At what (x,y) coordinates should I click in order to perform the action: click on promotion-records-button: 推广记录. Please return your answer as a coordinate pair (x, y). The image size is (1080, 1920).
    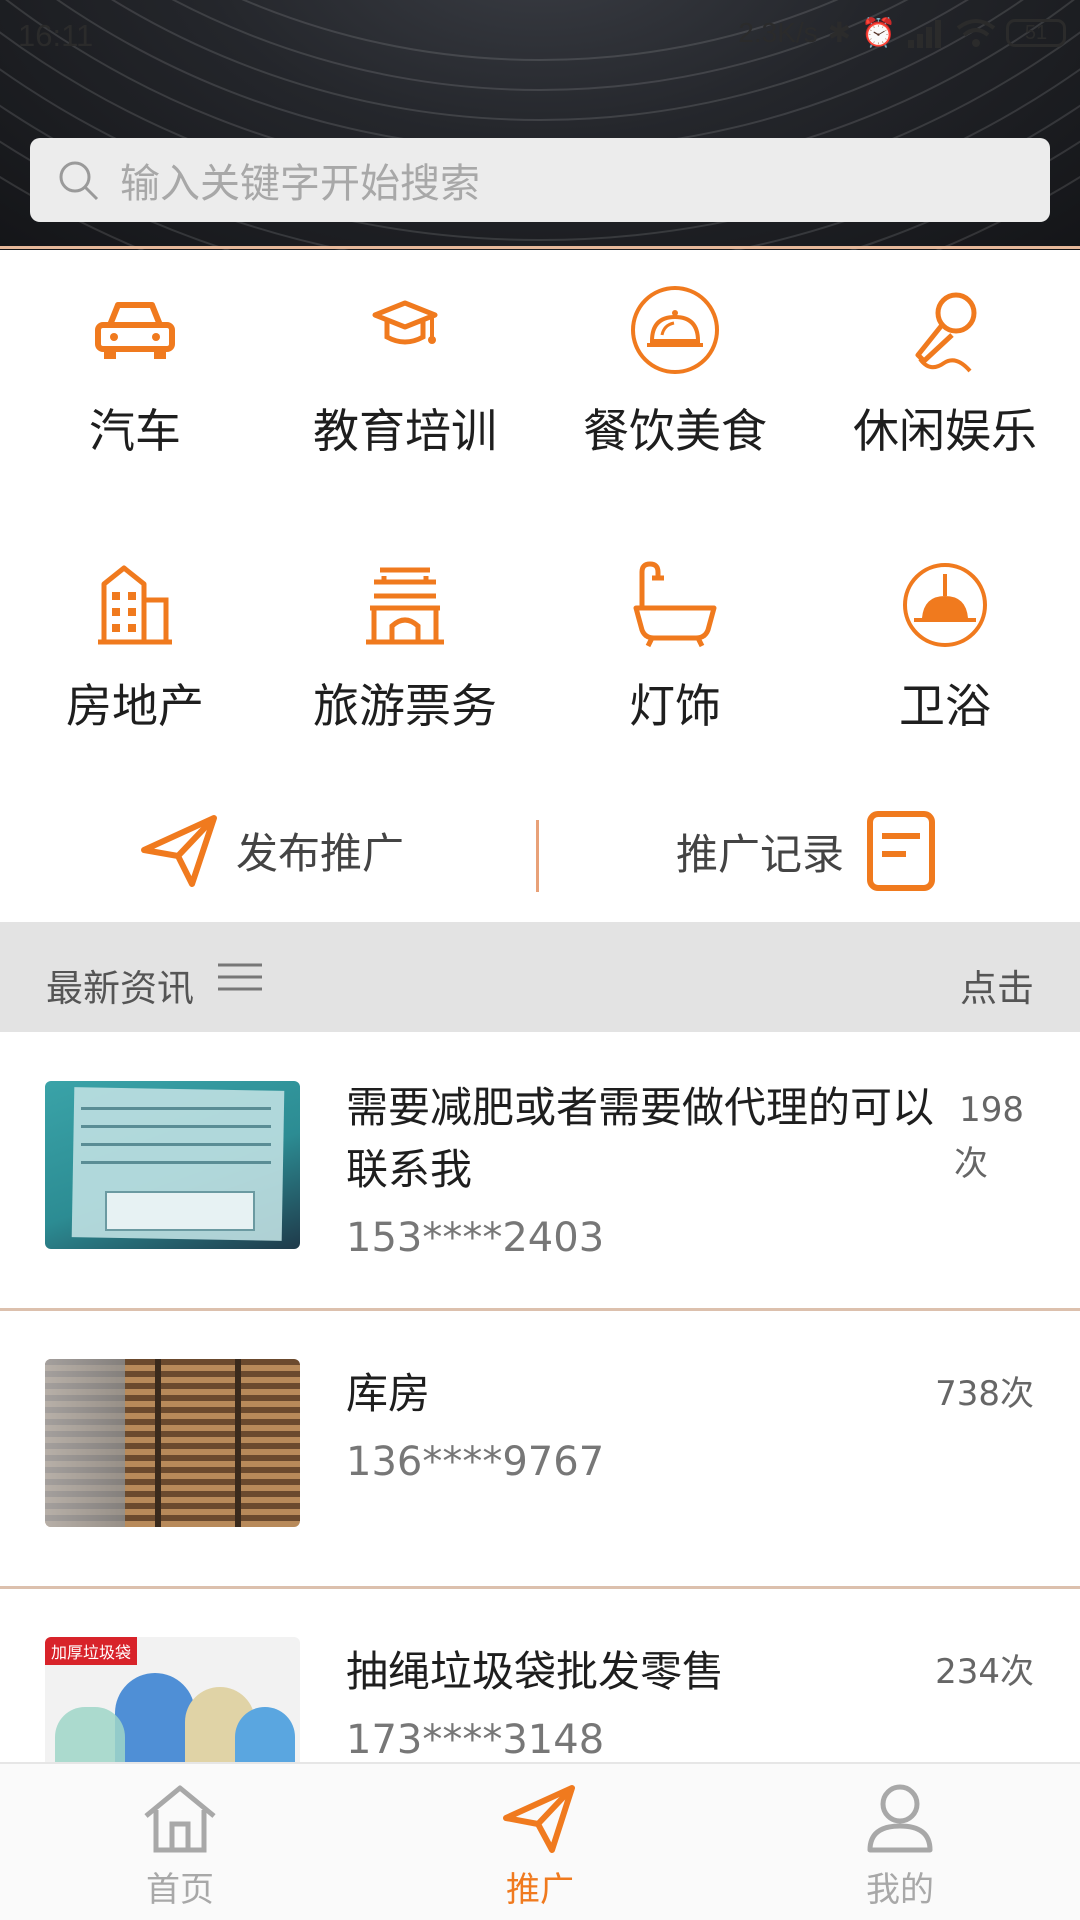
    Looking at the image, I should click on (806, 851).